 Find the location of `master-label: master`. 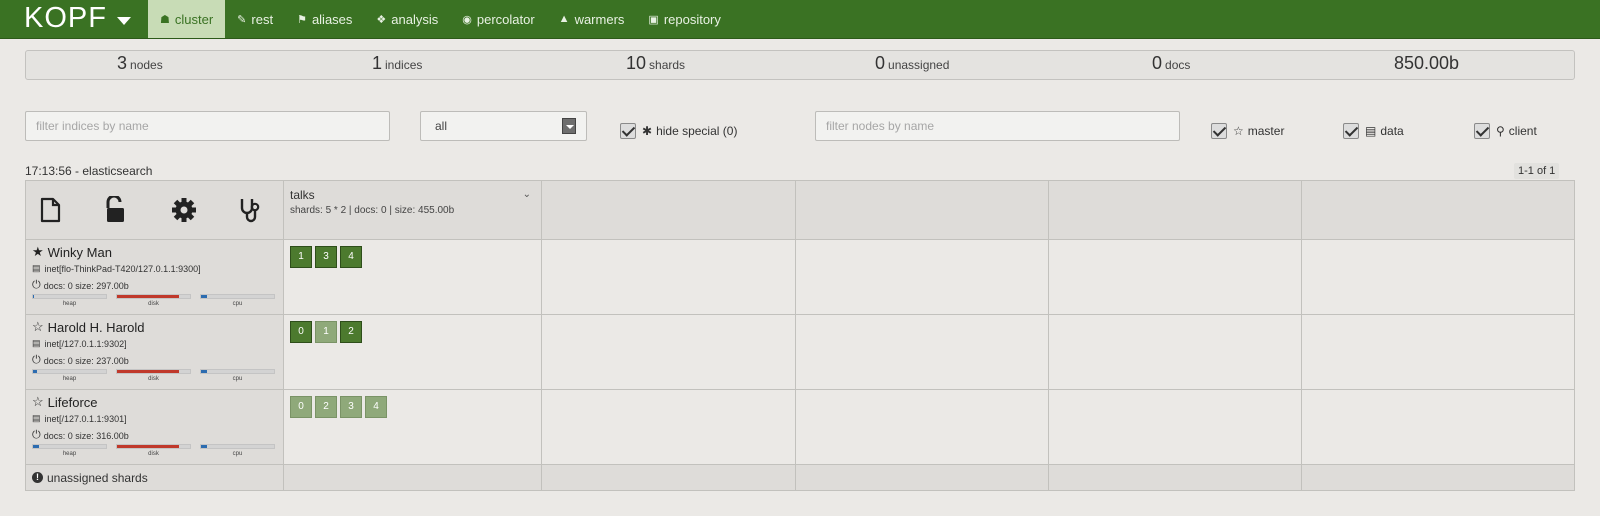

master-label: master is located at coordinates (1266, 131).